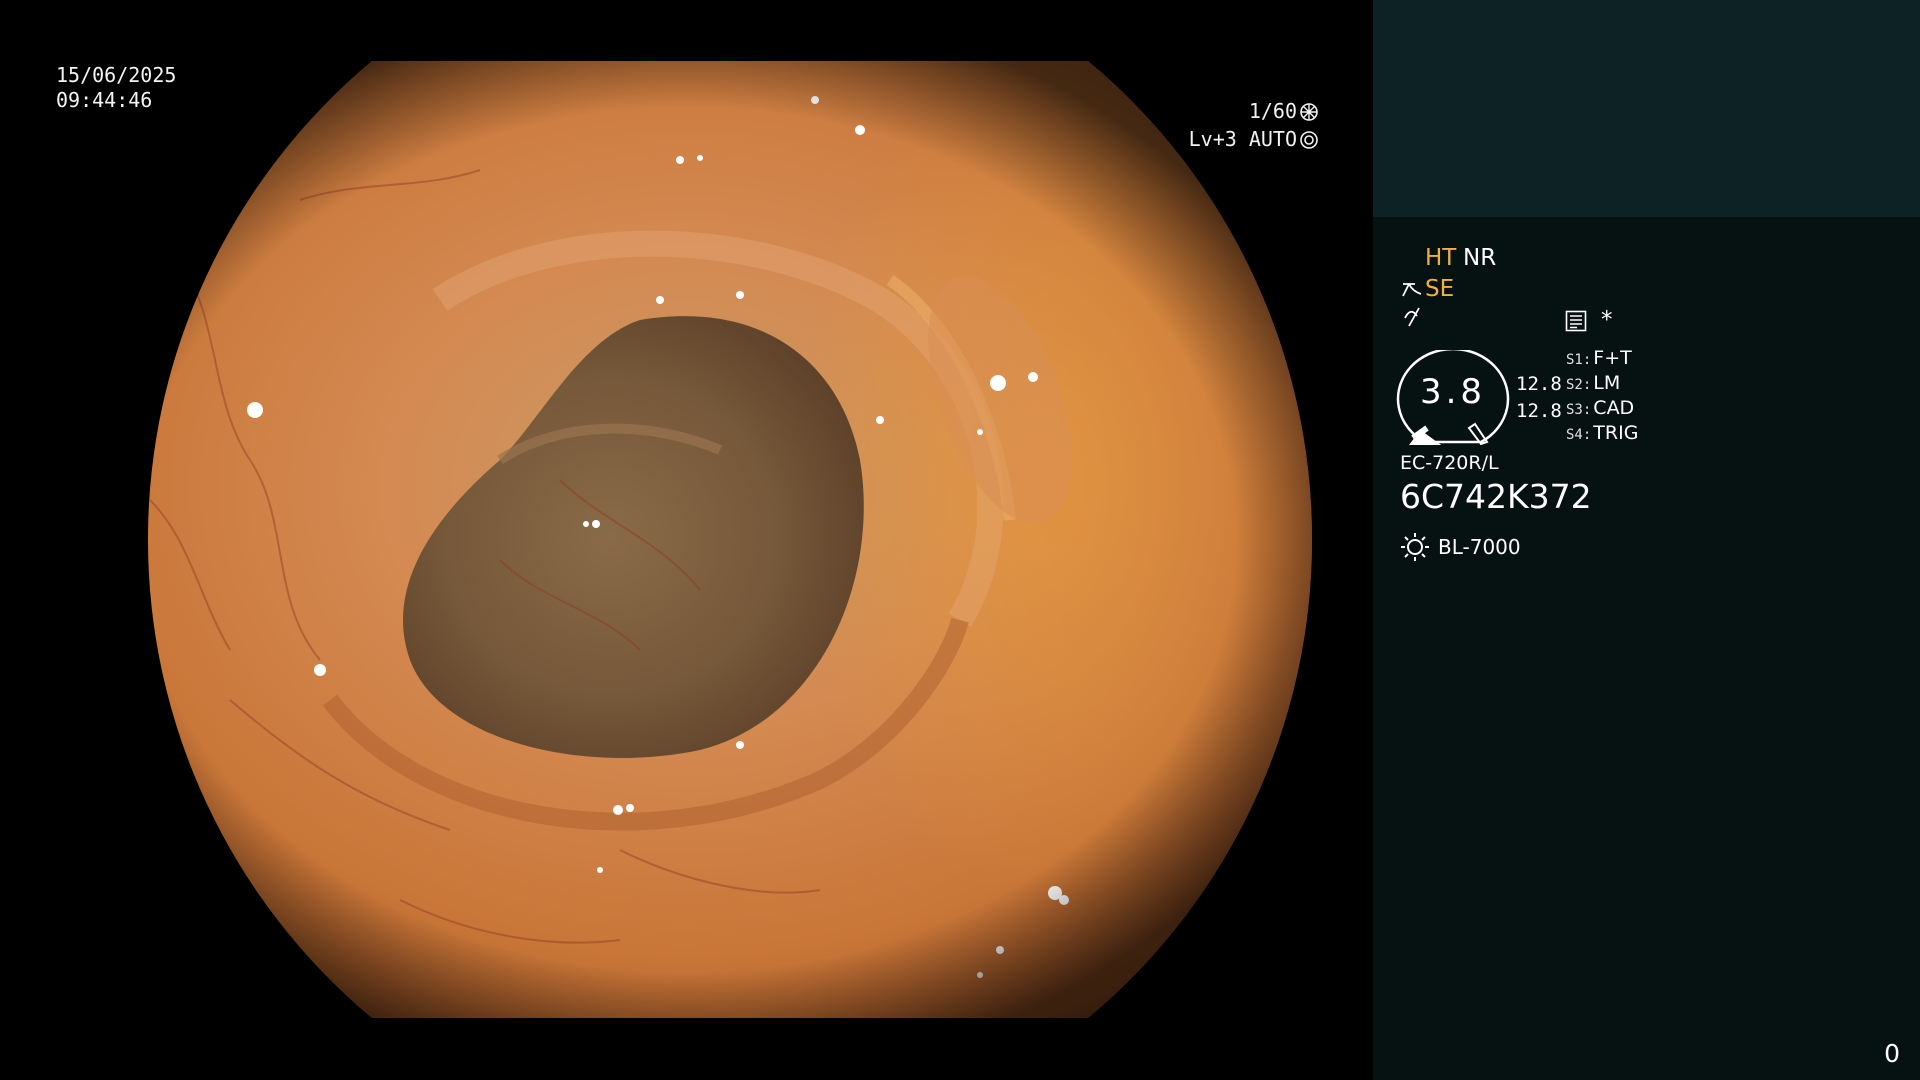  Describe the element at coordinates (1892, 1053) in the screenshot. I see `image-counter: 0` at that location.